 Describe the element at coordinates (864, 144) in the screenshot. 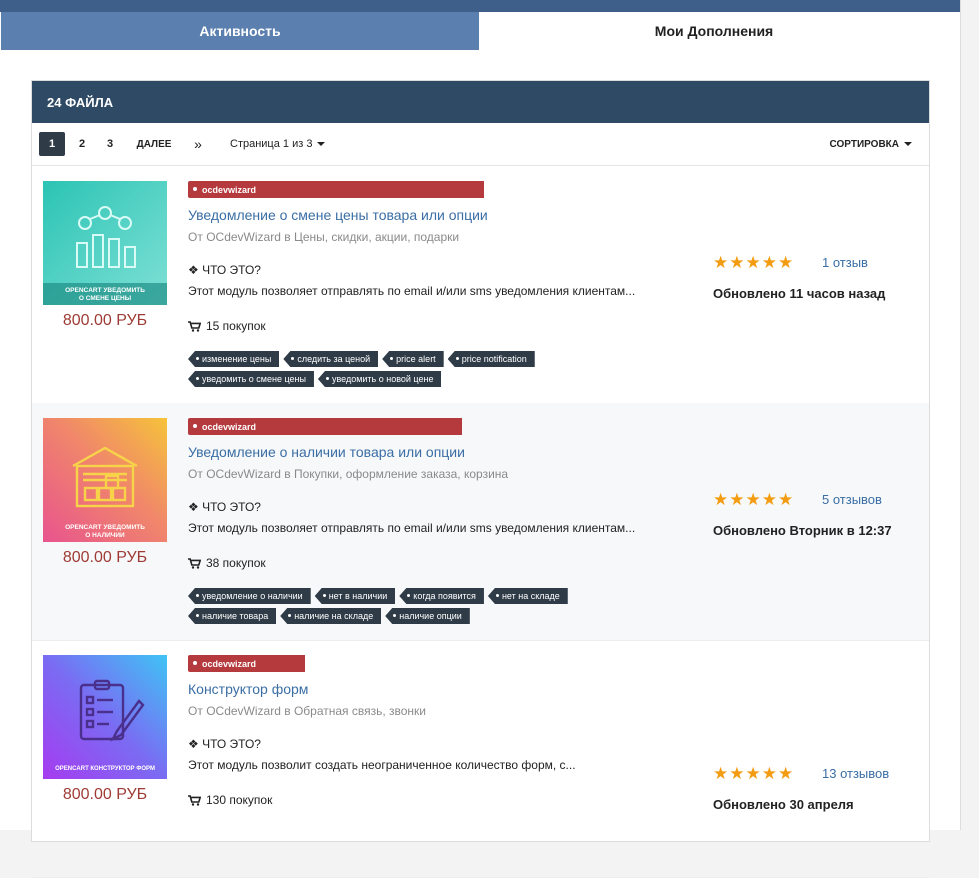

I see `sort-label: СОРТИРОВКА` at that location.